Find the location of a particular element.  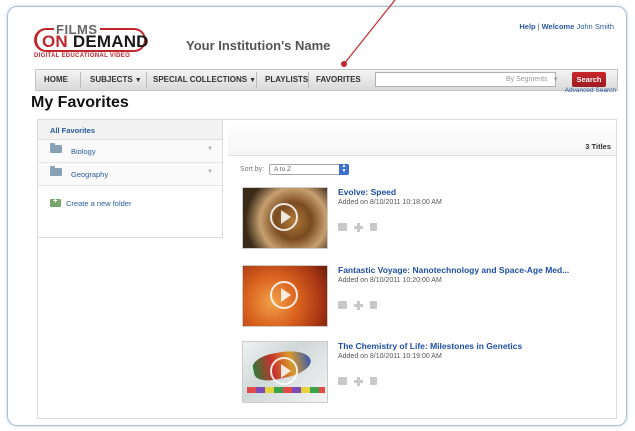

welcome-label: Welcome is located at coordinates (558, 26).